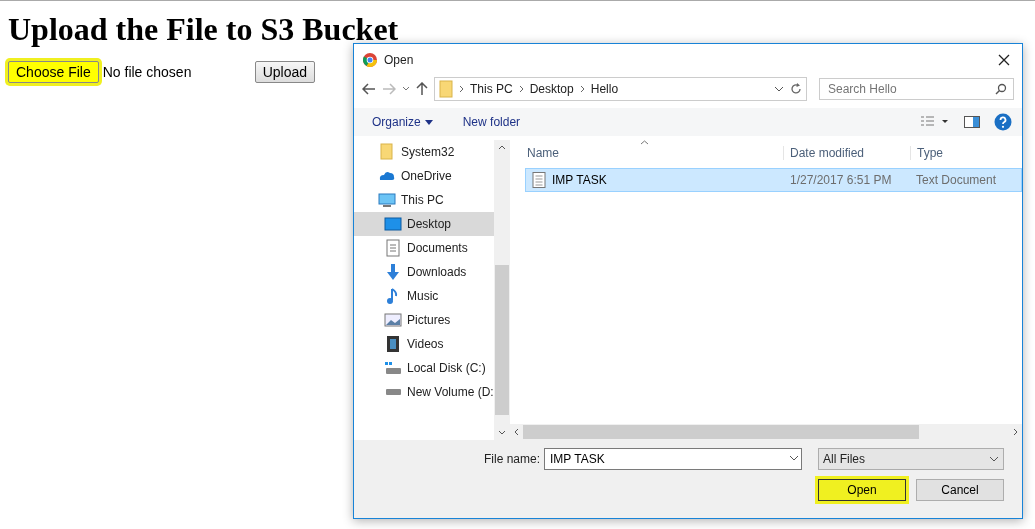 This screenshot has width=1035, height=529. What do you see at coordinates (766, 432) in the screenshot?
I see `horizontal-scrollbar` at bounding box center [766, 432].